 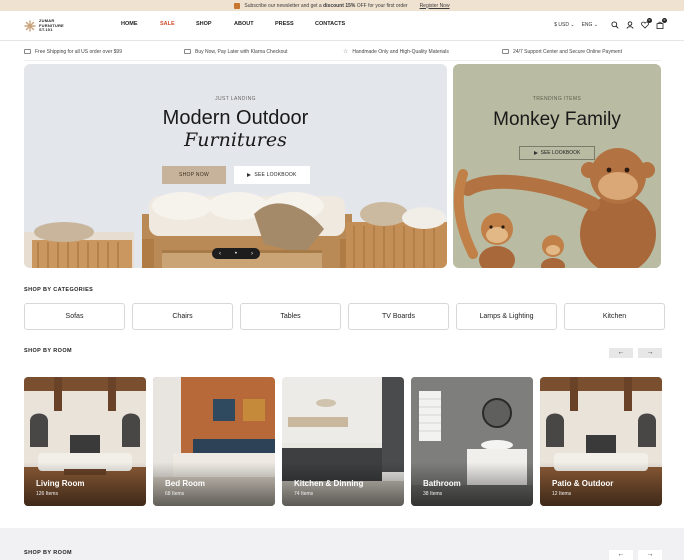 What do you see at coordinates (472, 441) in the screenshot?
I see `room-card-bathroom: Bathroom 38 Items` at bounding box center [472, 441].